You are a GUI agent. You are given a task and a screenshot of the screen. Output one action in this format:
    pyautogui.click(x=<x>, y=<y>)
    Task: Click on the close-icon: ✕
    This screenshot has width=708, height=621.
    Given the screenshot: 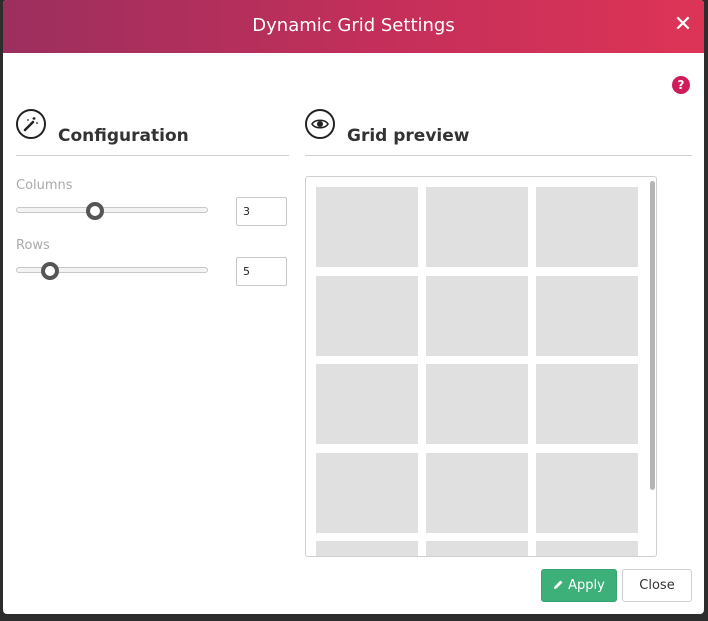 What is the action you would take?
    pyautogui.click(x=683, y=25)
    